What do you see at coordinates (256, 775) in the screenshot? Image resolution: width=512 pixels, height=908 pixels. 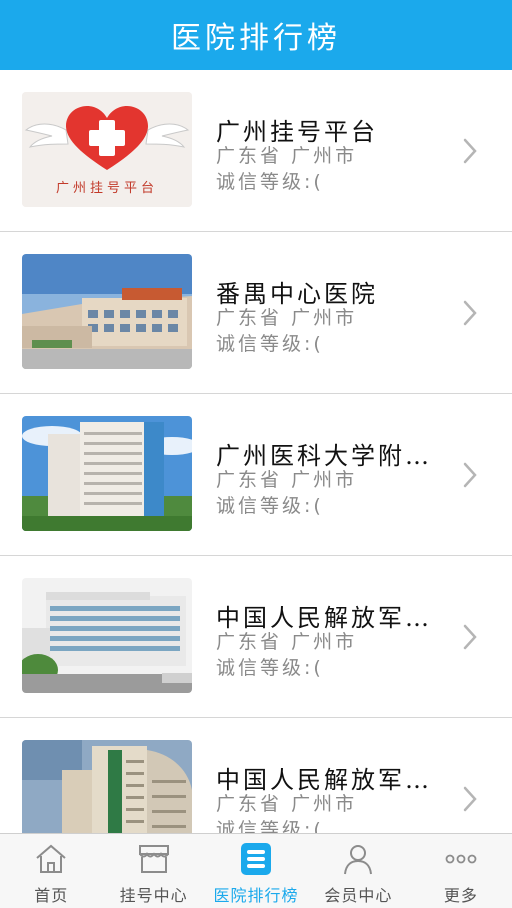 I see `list-item: 中国人民解放军… 广东省 广州市 诚信等级:(` at bounding box center [256, 775].